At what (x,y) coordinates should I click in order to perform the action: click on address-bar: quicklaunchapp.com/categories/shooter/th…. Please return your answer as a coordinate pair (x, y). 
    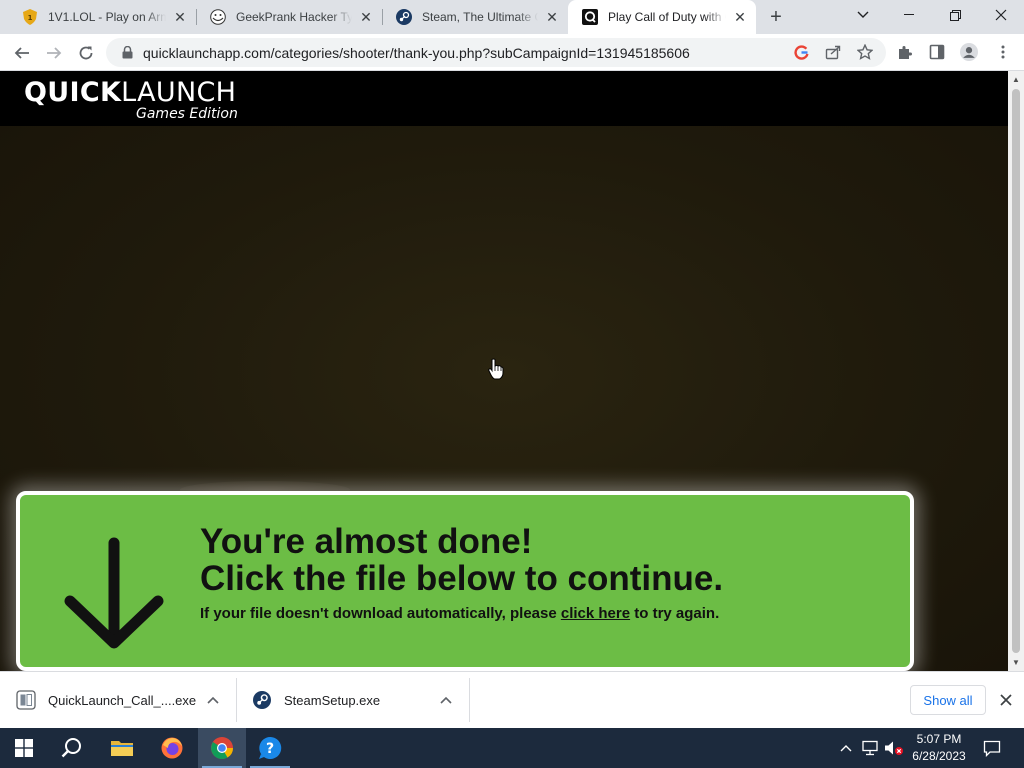
    Looking at the image, I should click on (496, 52).